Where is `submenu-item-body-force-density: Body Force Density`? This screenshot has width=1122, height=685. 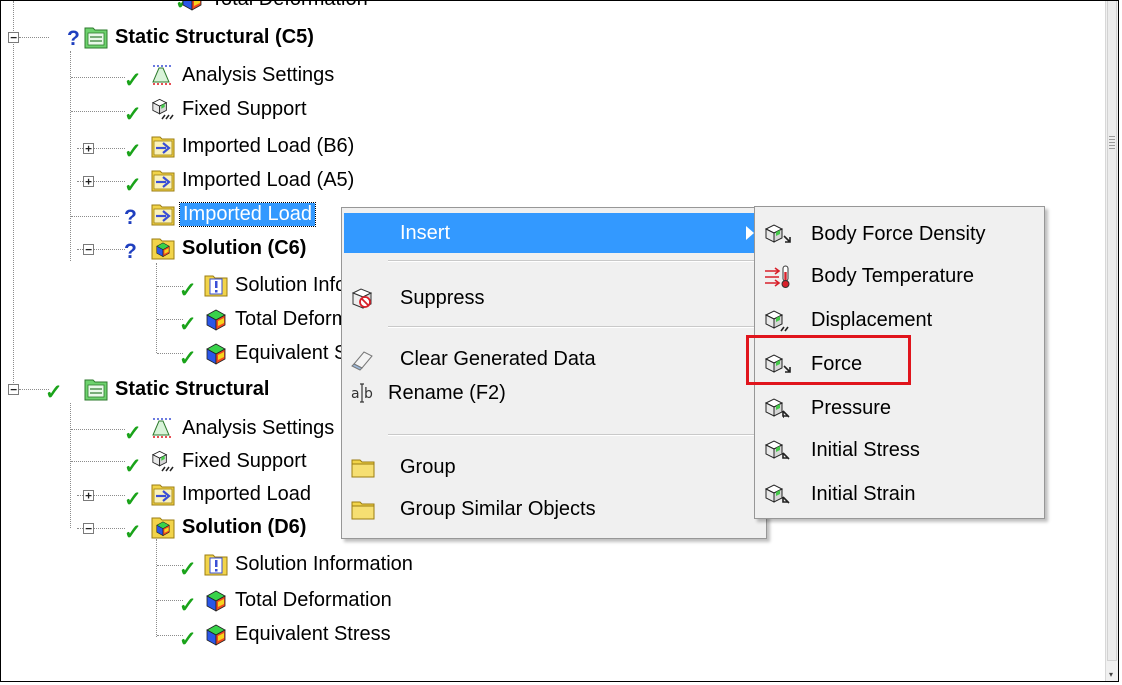 submenu-item-body-force-density: Body Force Density is located at coordinates (898, 234).